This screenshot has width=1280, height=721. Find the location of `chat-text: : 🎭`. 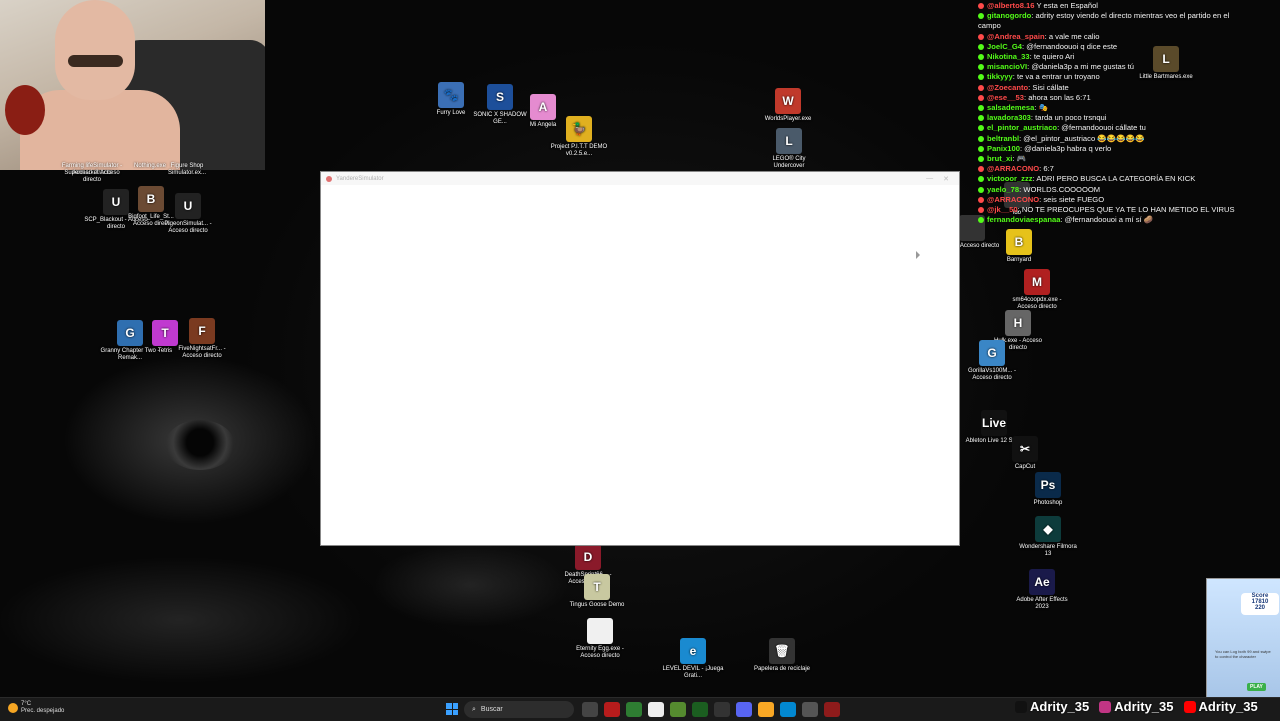

chat-text: : 🎭 is located at coordinates (1041, 108).